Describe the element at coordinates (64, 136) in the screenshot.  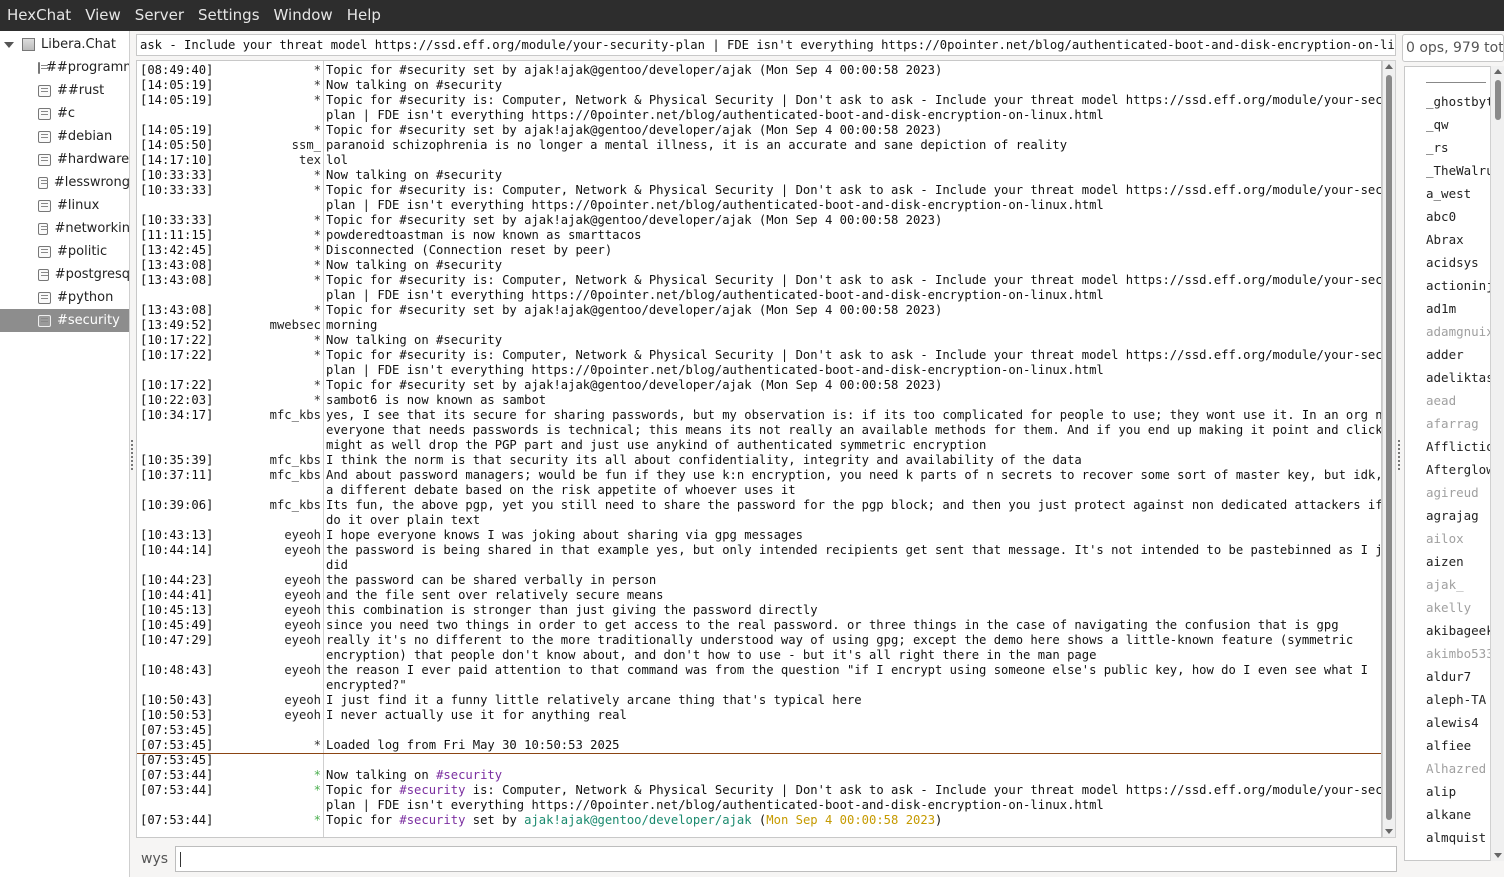
I see `tree-channel-debian: #debian` at that location.